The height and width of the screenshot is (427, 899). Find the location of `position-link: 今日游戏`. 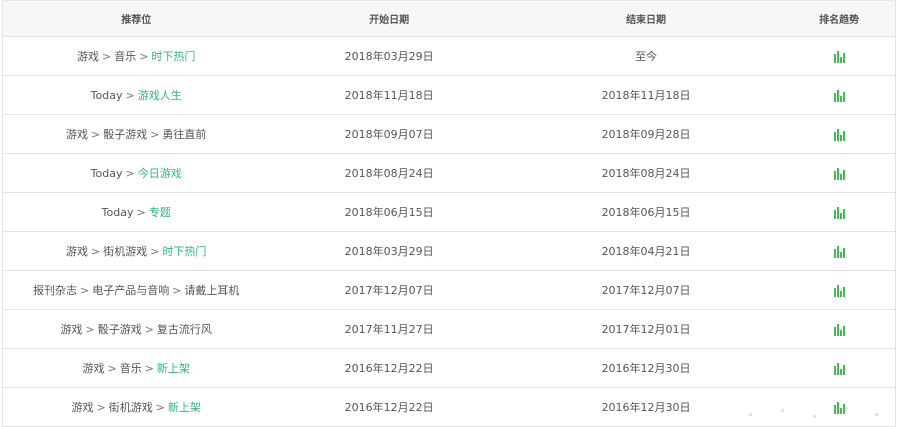

position-link: 今日游戏 is located at coordinates (160, 173).